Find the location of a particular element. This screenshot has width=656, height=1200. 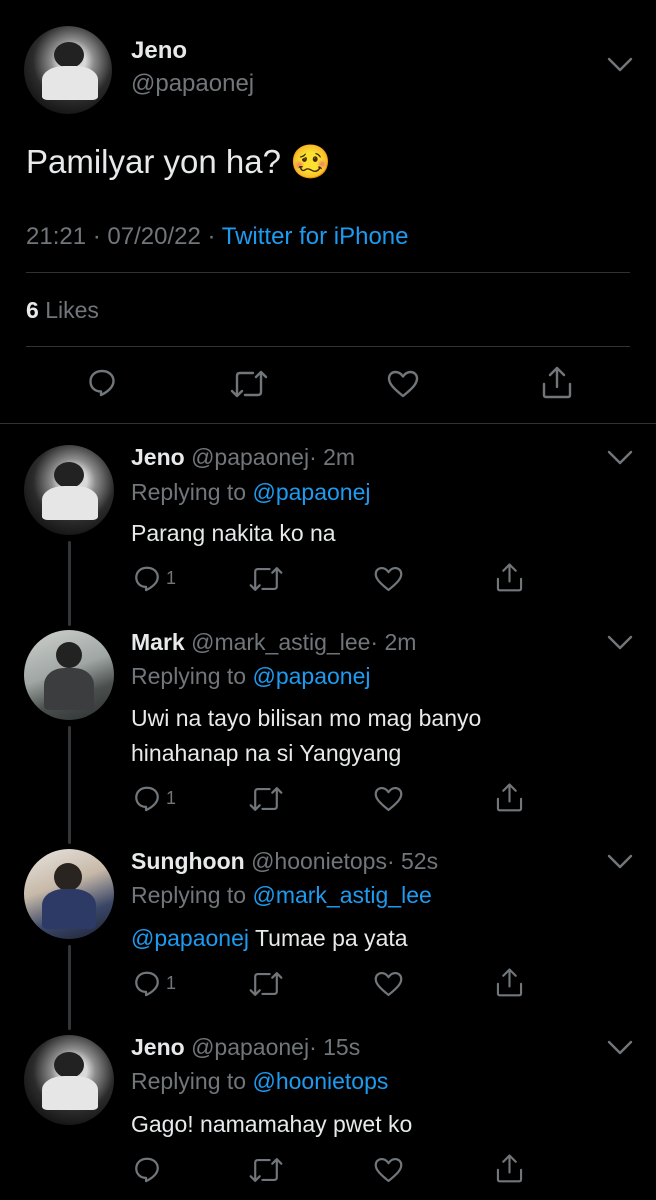

reply-author-name: Sunghoon is located at coordinates (188, 861).